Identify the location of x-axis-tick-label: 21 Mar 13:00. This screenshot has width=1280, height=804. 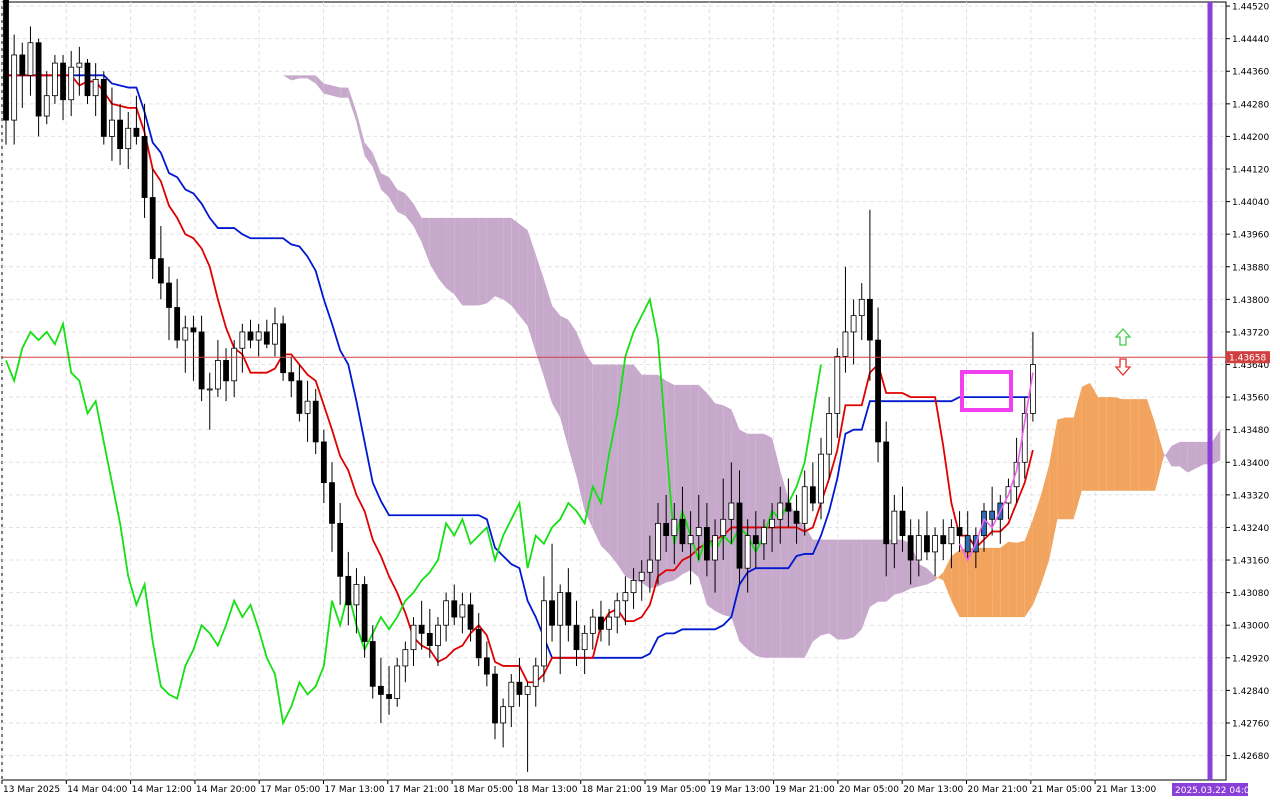
(1126, 790).